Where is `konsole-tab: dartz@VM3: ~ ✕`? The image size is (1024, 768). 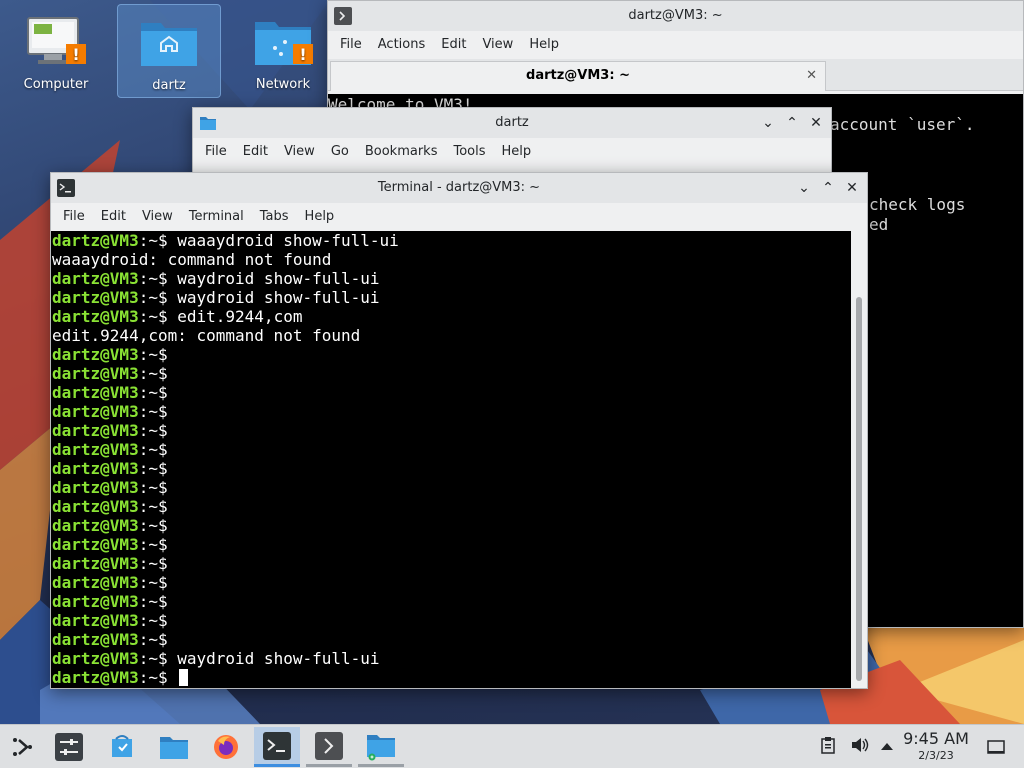 konsole-tab: dartz@VM3: ~ ✕ is located at coordinates (578, 76).